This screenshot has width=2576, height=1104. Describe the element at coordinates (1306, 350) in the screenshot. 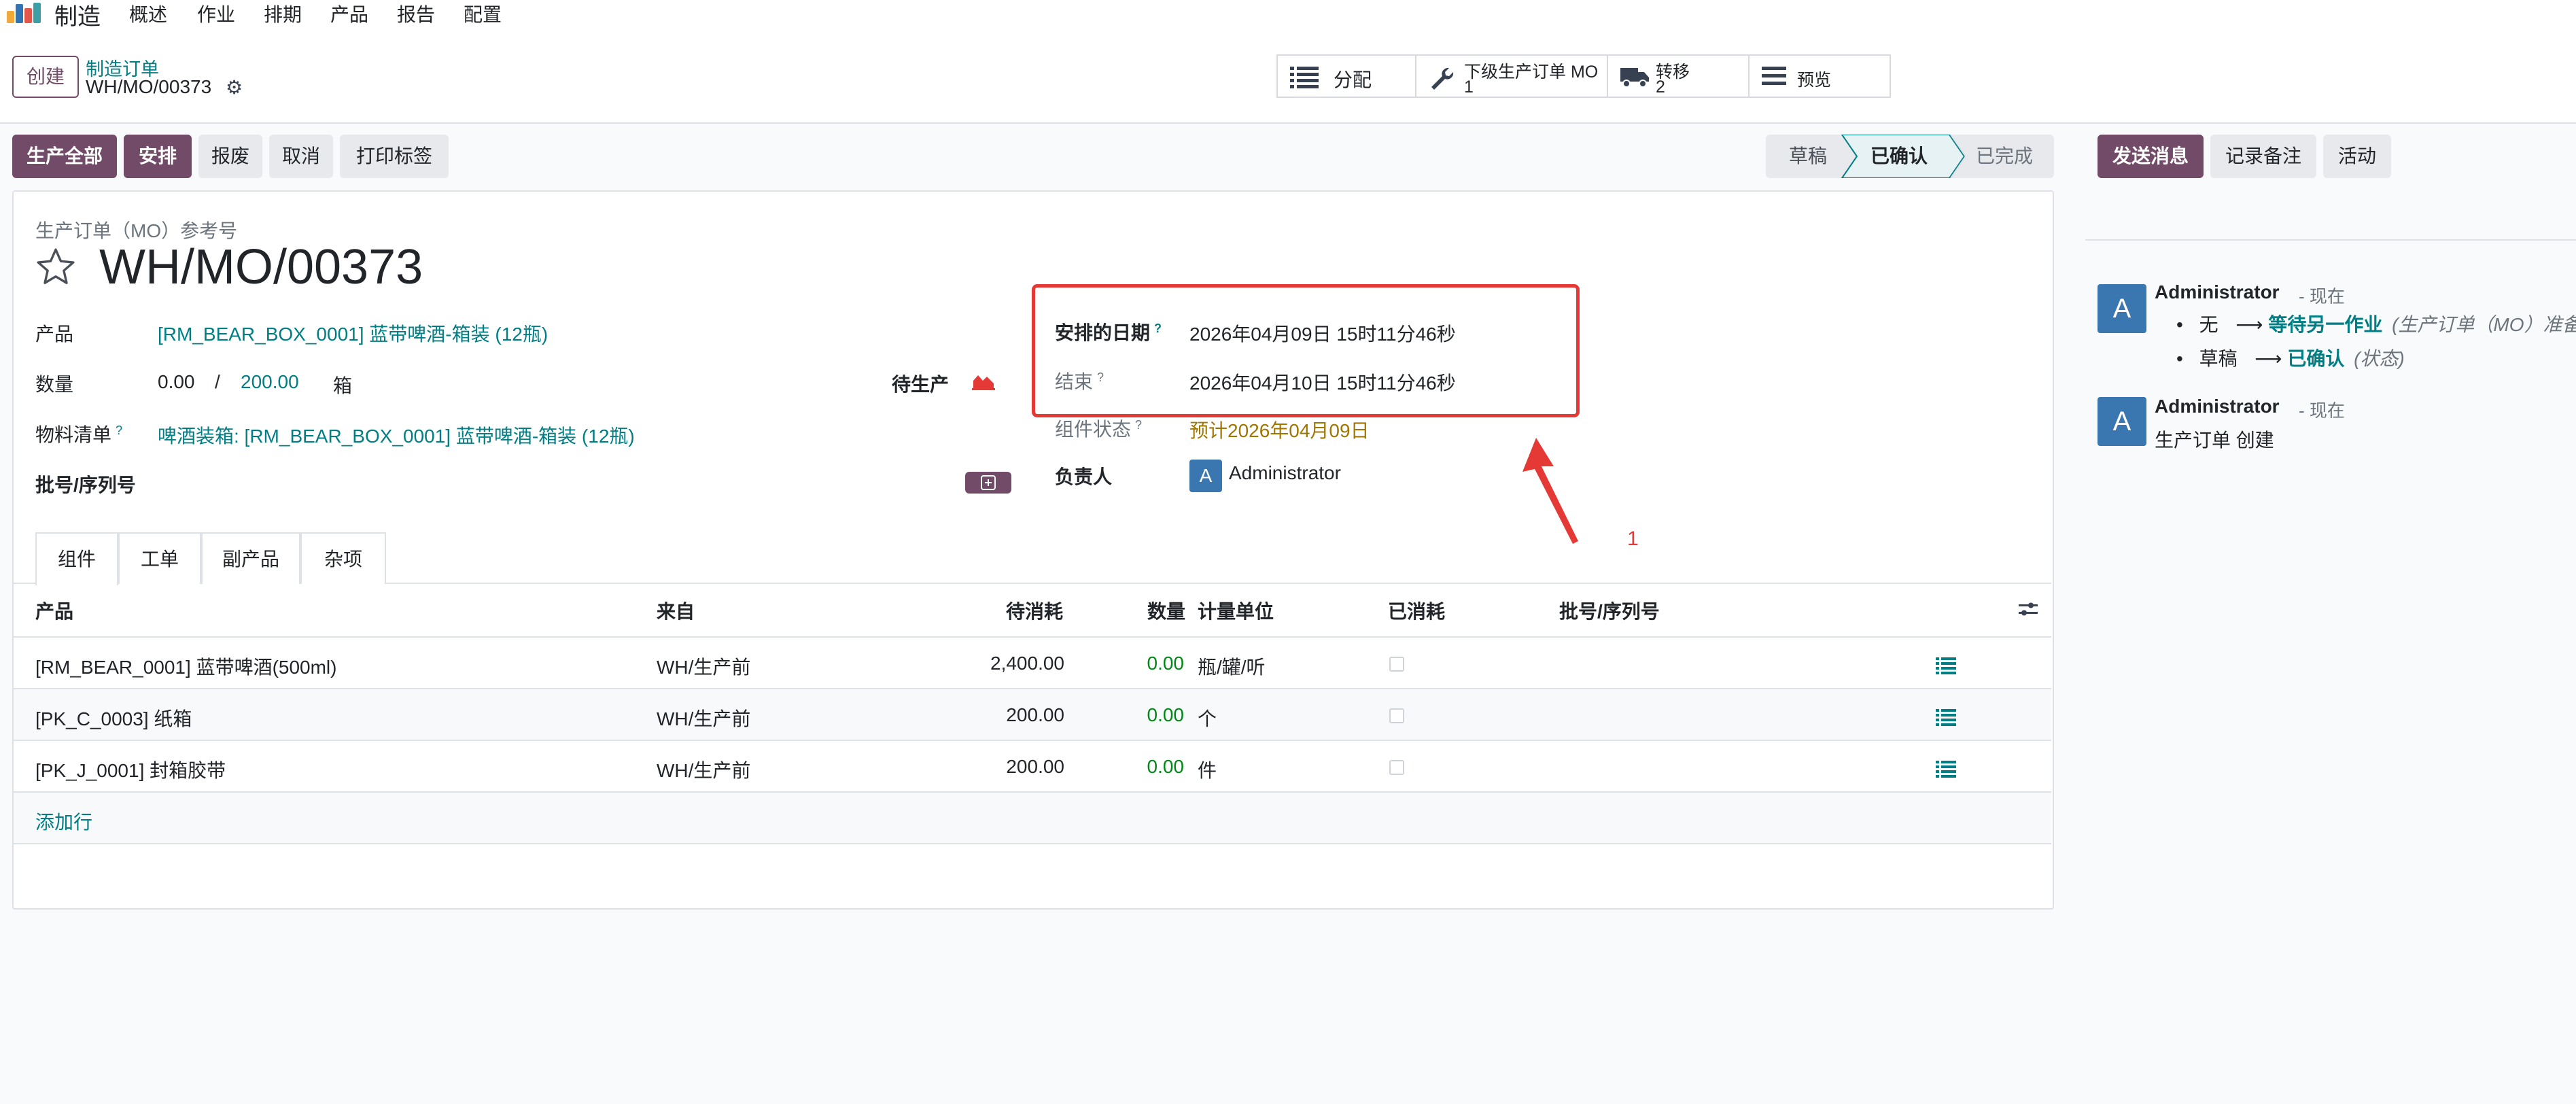

I see `highlight-box` at that location.